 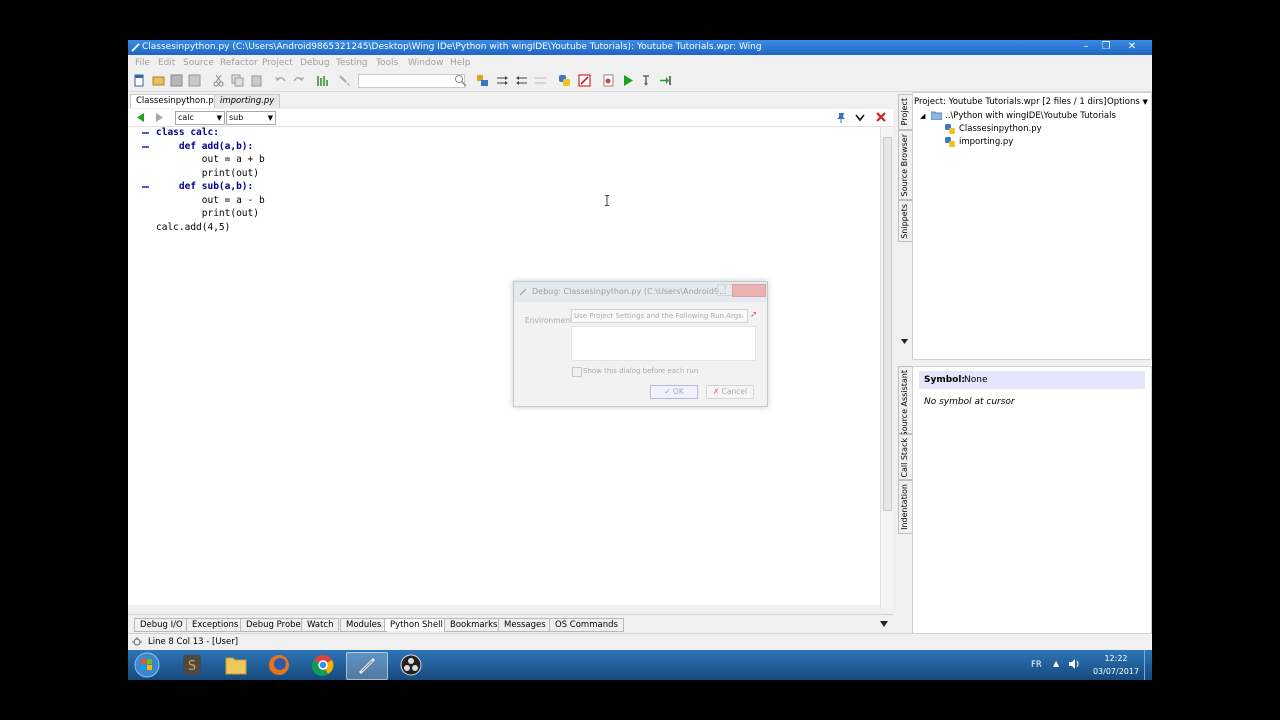 I want to click on class-browser-icon, so click(x=482, y=80).